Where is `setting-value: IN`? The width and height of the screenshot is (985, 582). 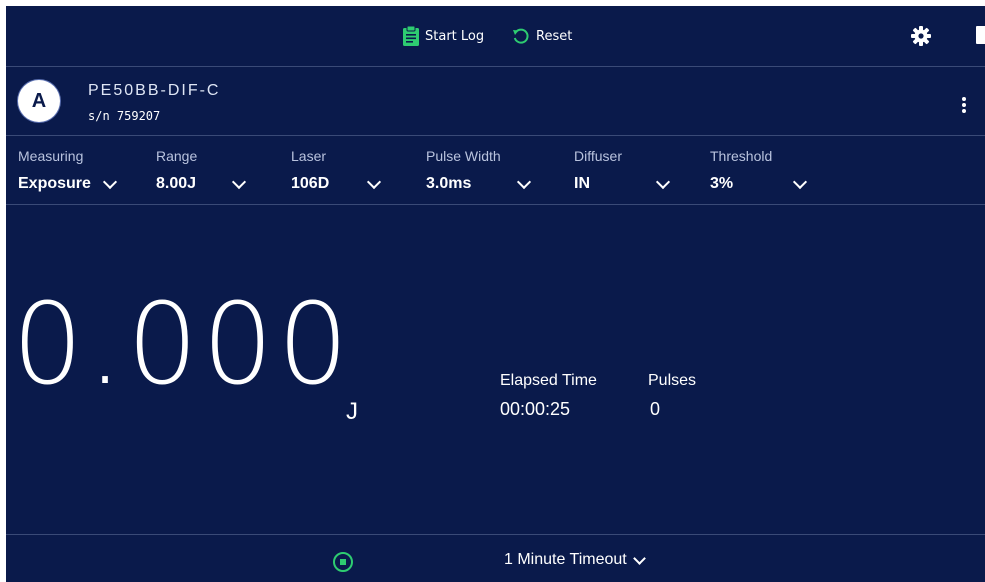 setting-value: IN is located at coordinates (582, 183).